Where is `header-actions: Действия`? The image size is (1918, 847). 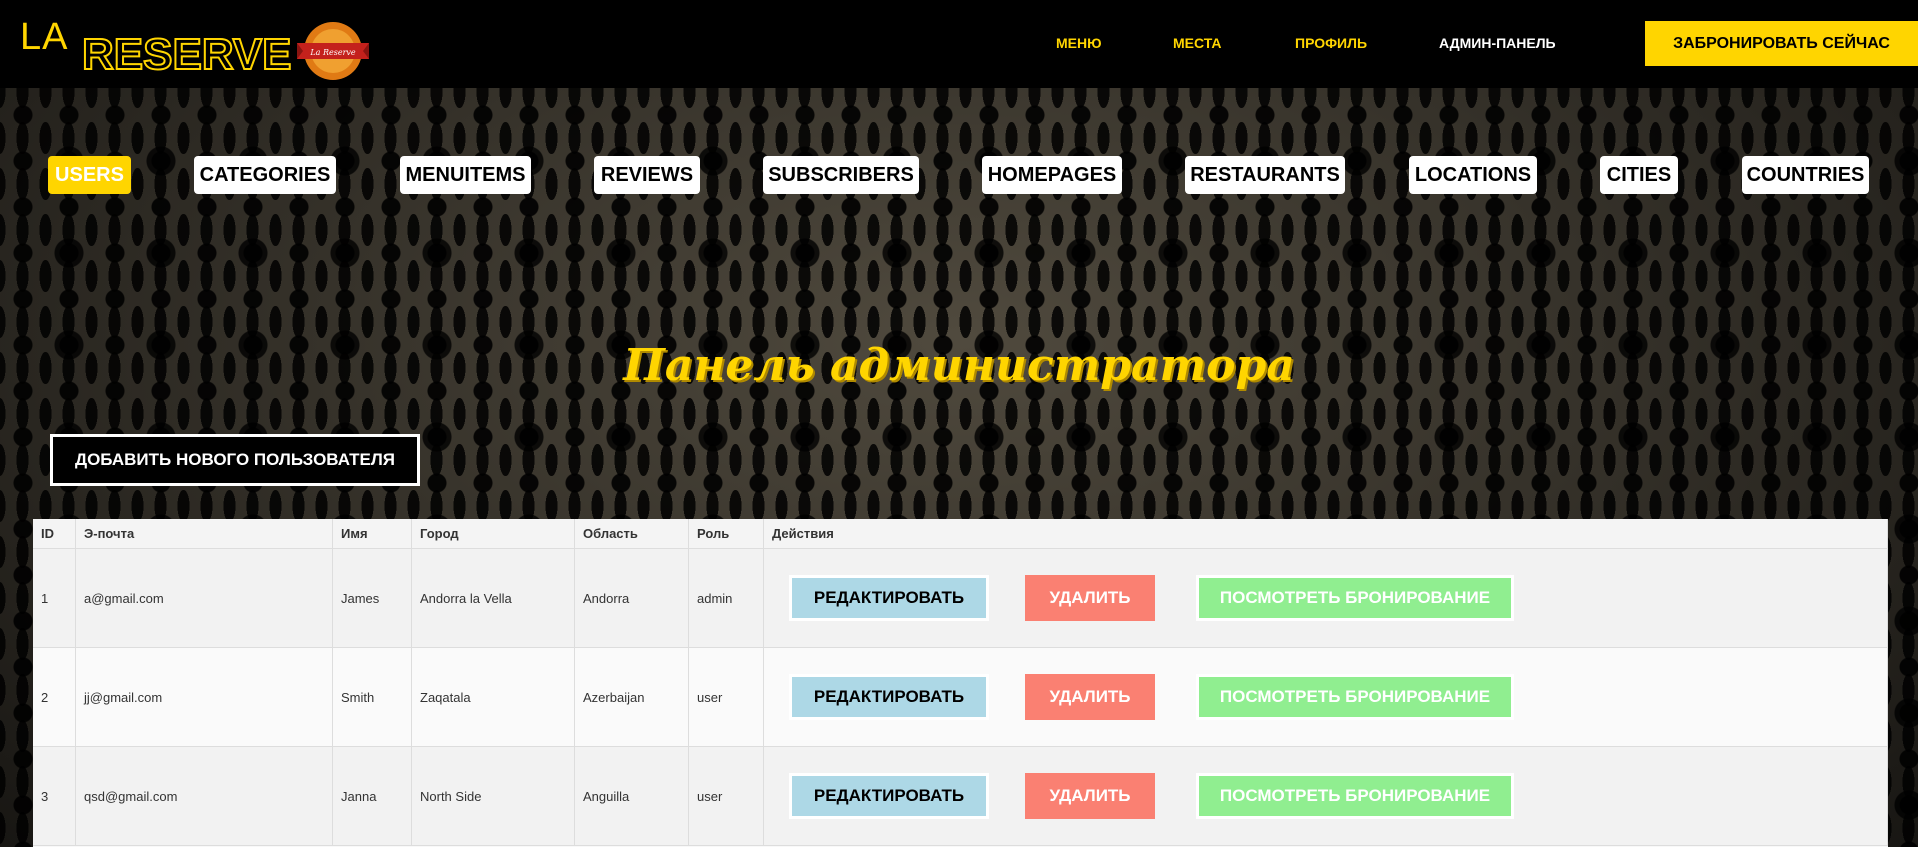
header-actions: Действия is located at coordinates (1325, 534).